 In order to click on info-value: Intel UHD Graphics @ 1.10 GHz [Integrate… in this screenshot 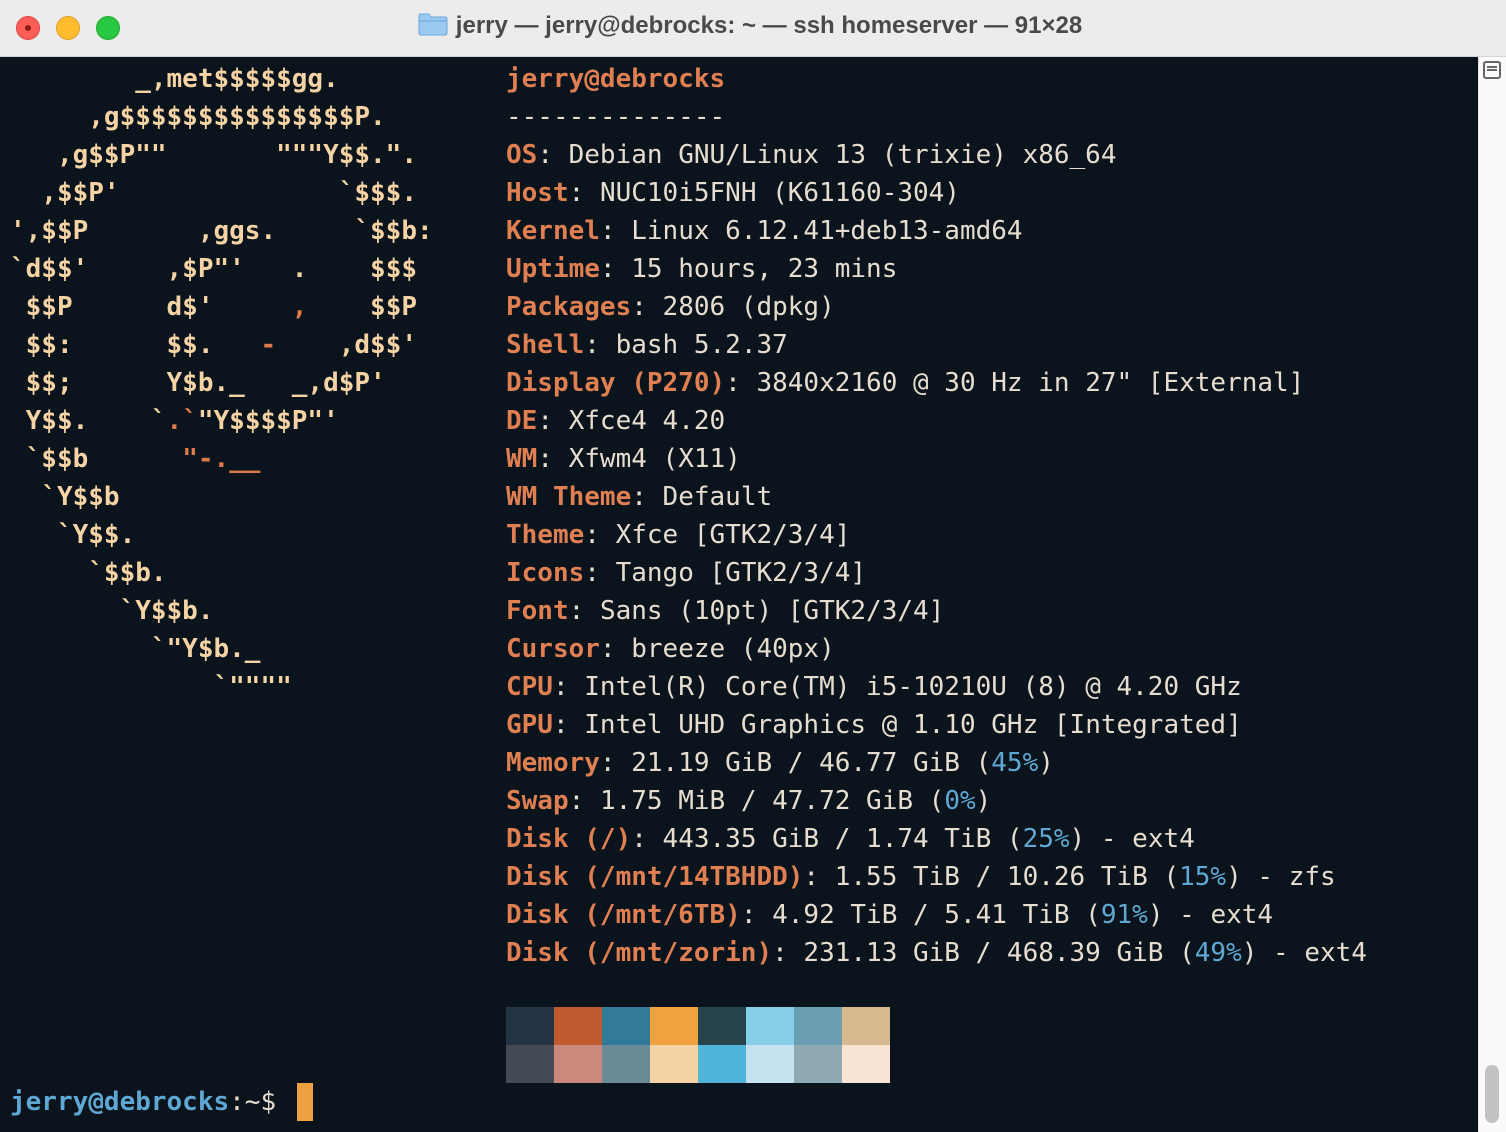, I will do `click(913, 725)`.